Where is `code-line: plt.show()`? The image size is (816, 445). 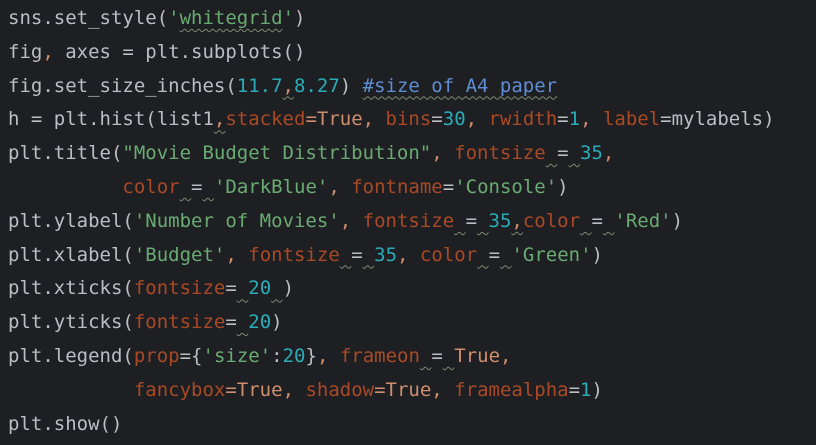
code-line: plt.show() is located at coordinates (408, 425).